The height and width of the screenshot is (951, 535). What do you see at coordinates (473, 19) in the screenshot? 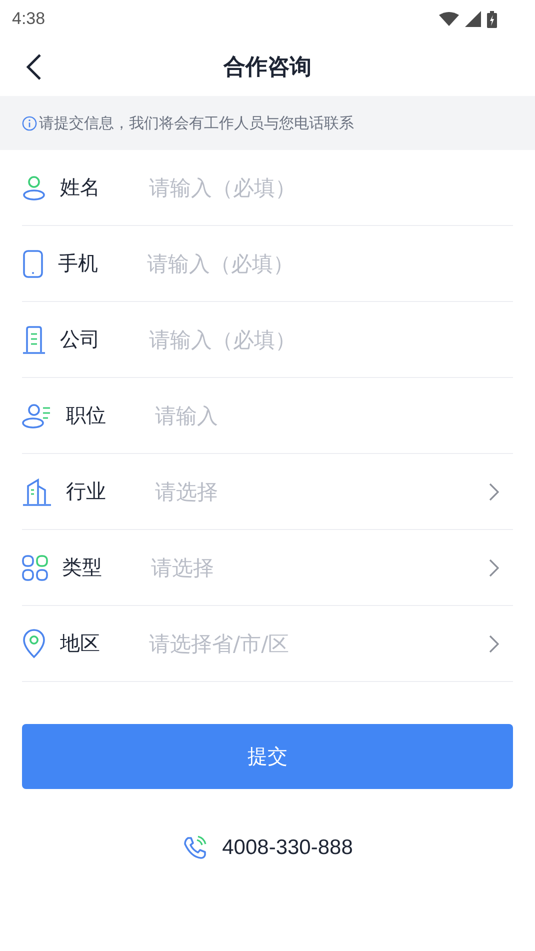
I see `signal-icon` at bounding box center [473, 19].